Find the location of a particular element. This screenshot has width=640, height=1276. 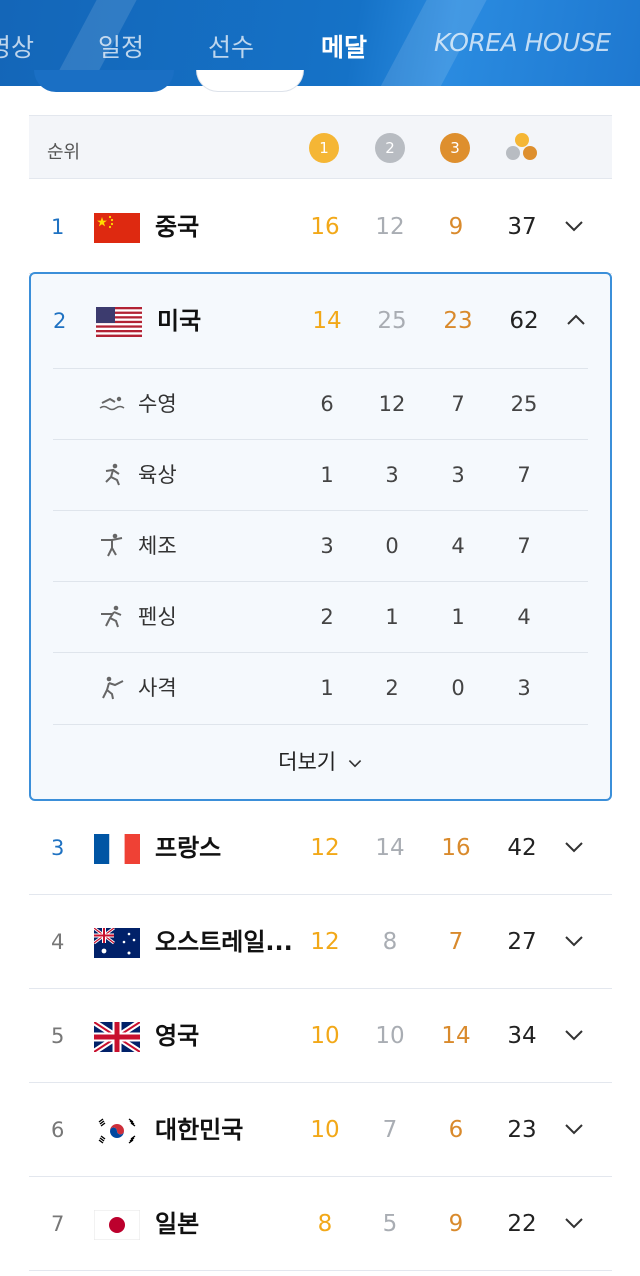

chevron-up-icon is located at coordinates (576, 320).